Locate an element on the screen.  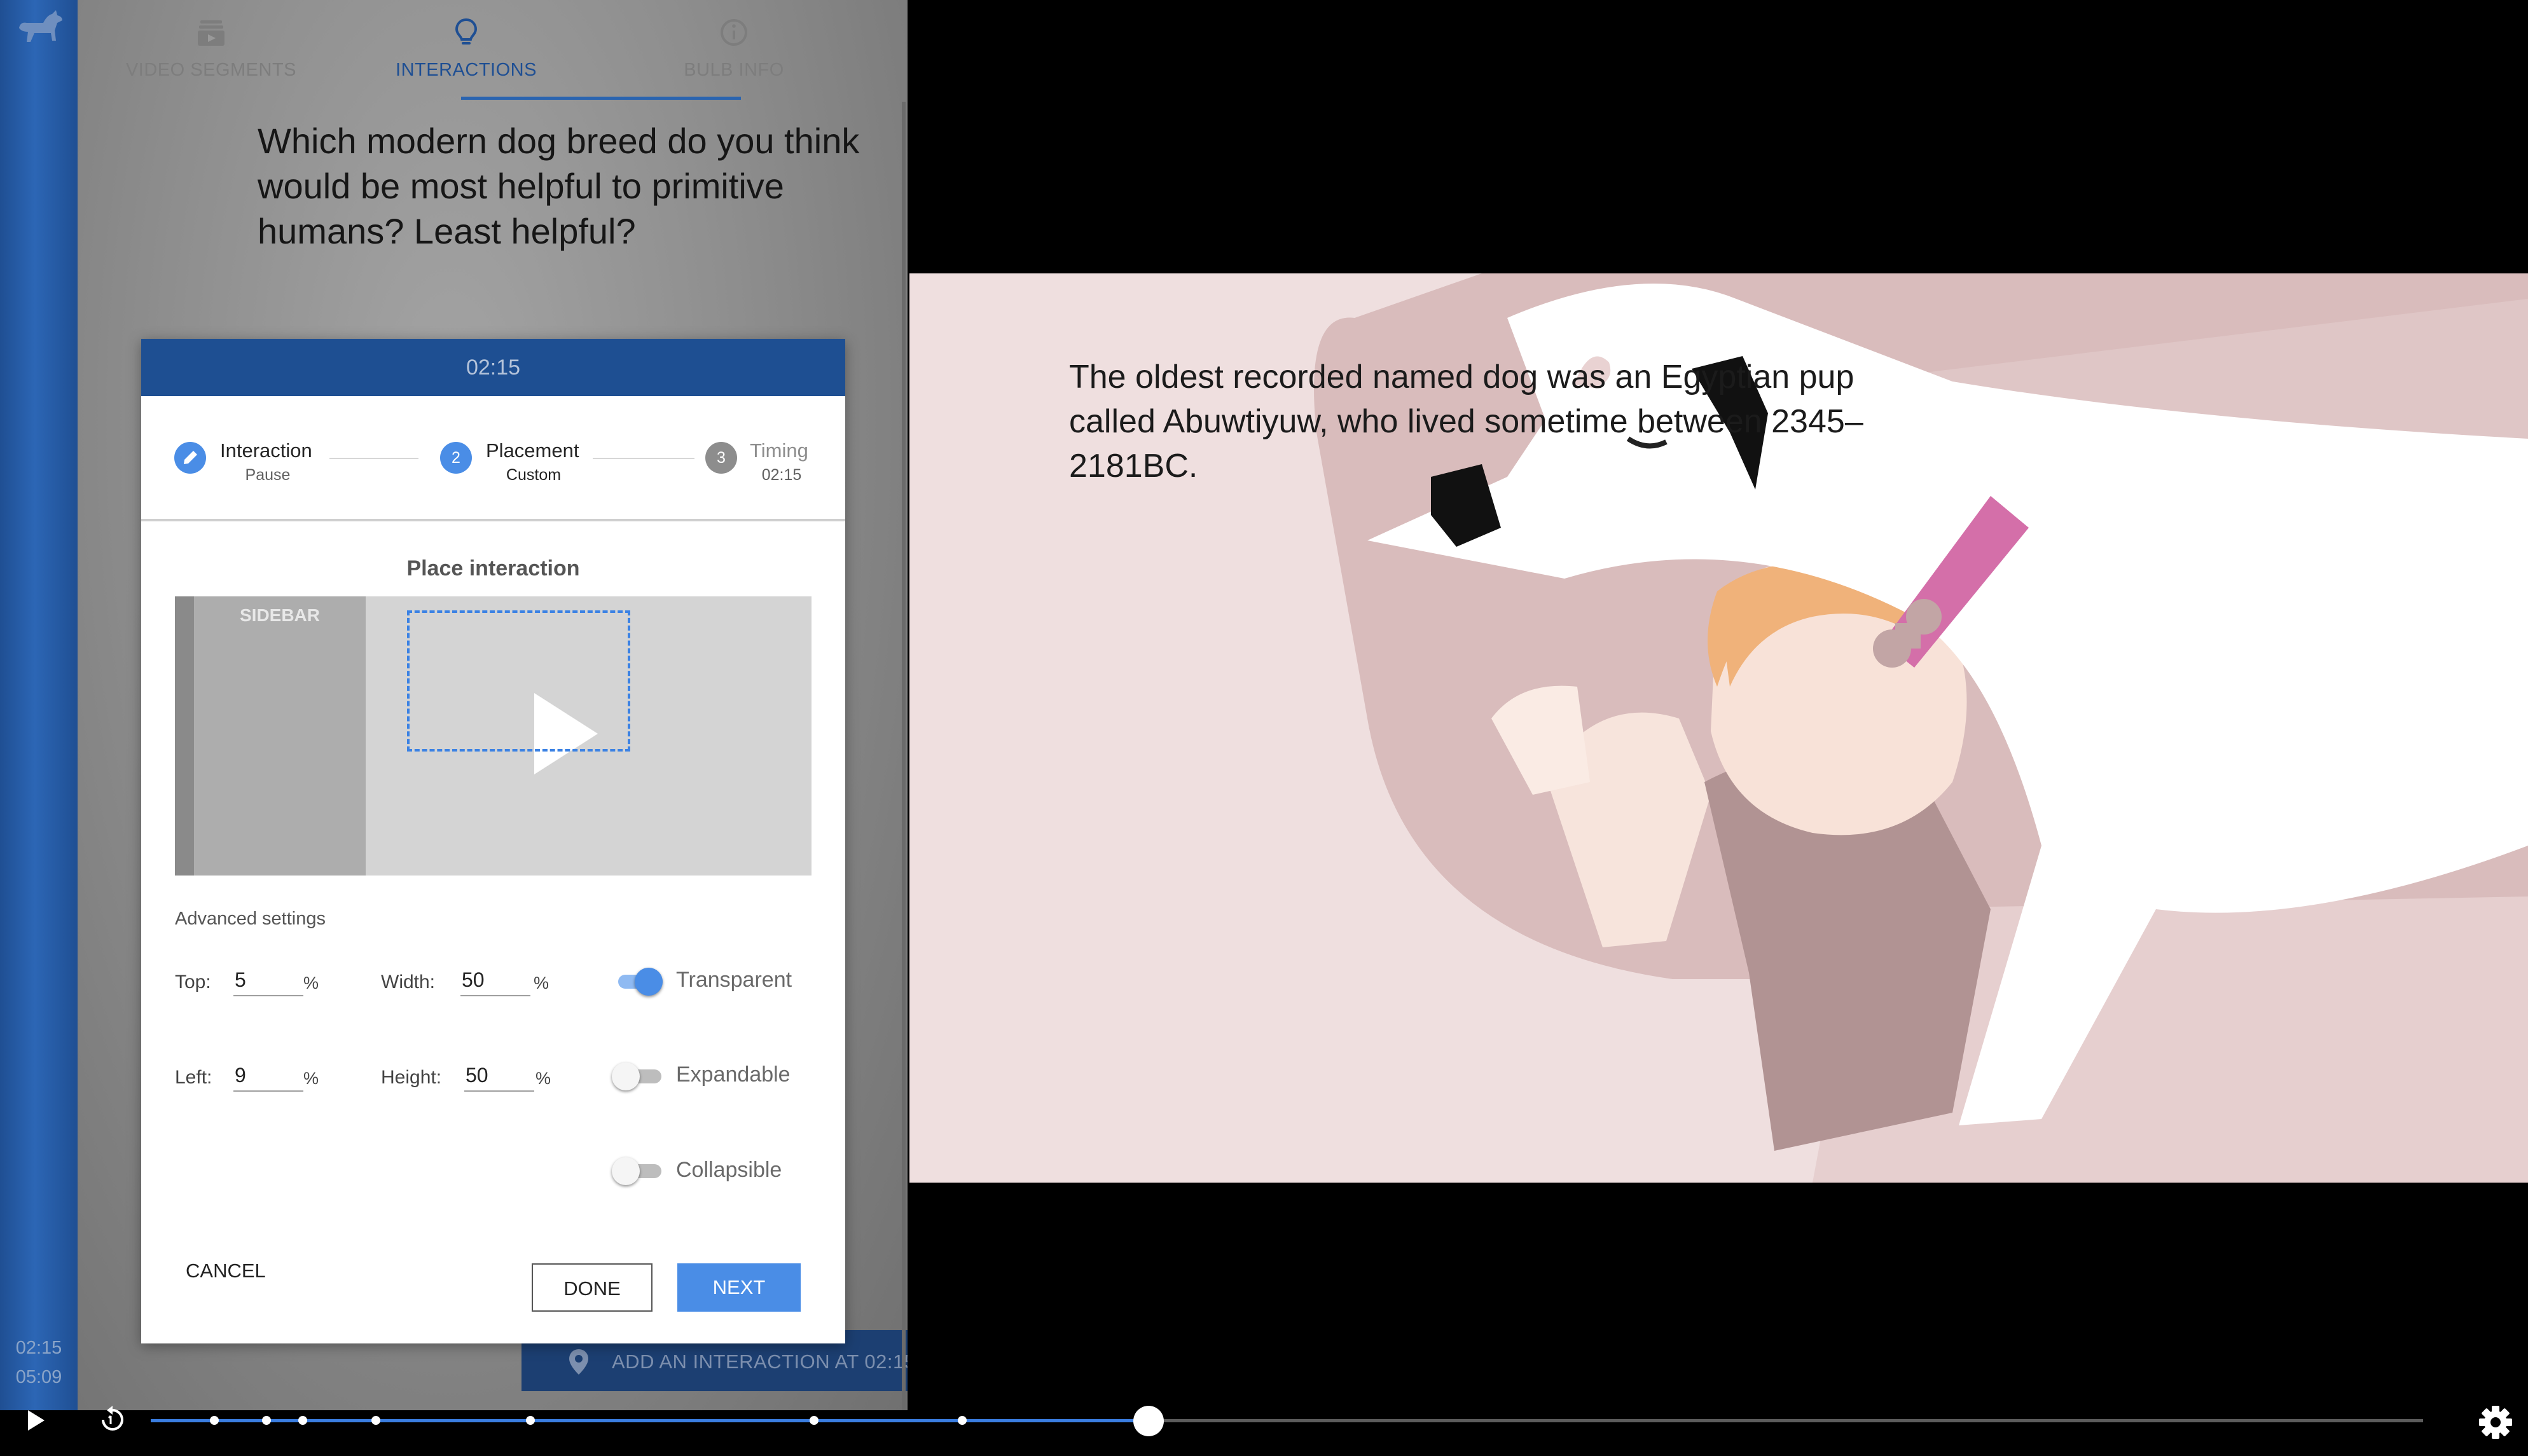
done-button: DONE is located at coordinates (592, 1287).